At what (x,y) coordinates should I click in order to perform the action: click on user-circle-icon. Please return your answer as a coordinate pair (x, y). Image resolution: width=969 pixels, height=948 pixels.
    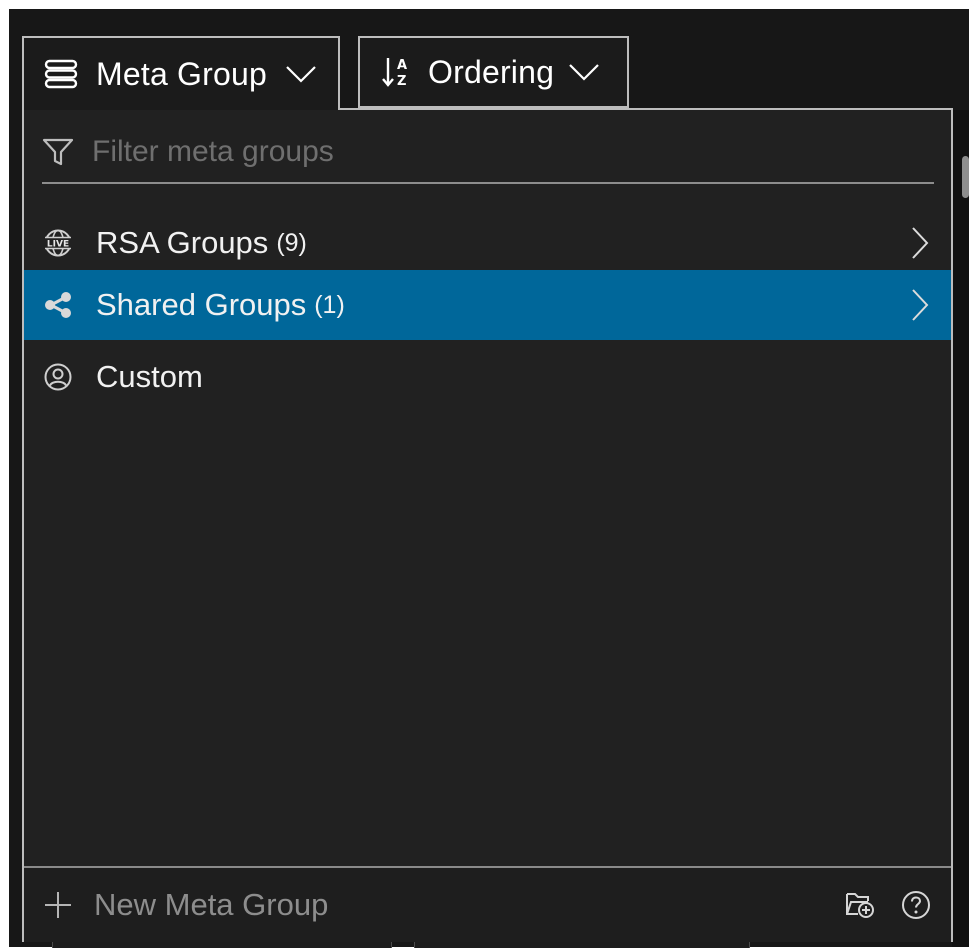
    Looking at the image, I should click on (58, 377).